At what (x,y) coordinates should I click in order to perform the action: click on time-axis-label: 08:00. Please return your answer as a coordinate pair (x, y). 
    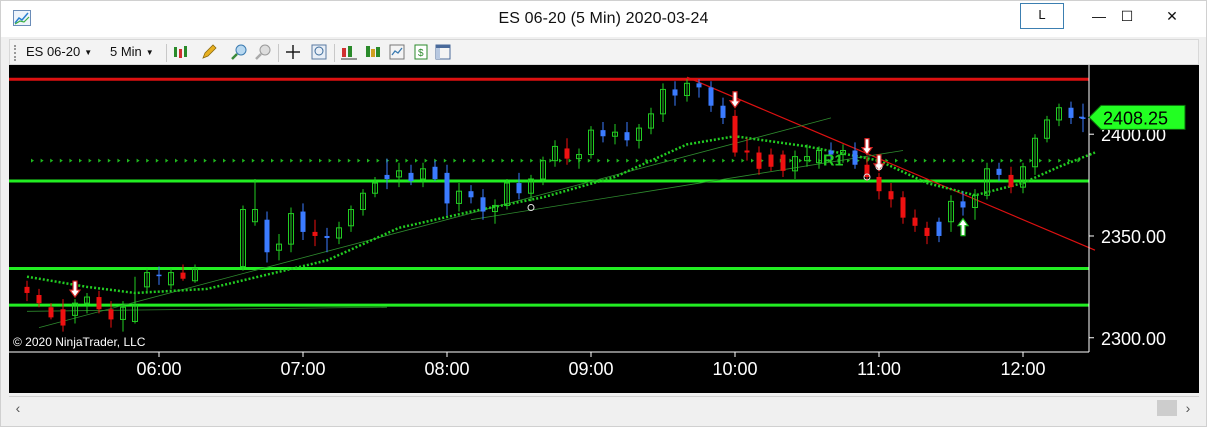
    Looking at the image, I should click on (446, 369).